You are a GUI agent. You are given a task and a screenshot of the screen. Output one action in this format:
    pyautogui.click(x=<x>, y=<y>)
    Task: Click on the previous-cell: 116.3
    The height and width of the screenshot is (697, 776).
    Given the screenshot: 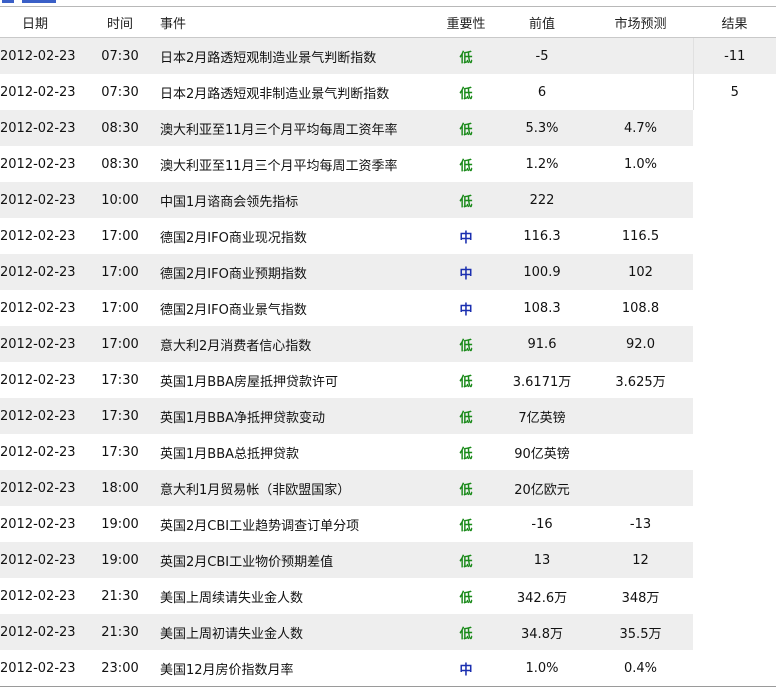 What is the action you would take?
    pyautogui.click(x=542, y=236)
    